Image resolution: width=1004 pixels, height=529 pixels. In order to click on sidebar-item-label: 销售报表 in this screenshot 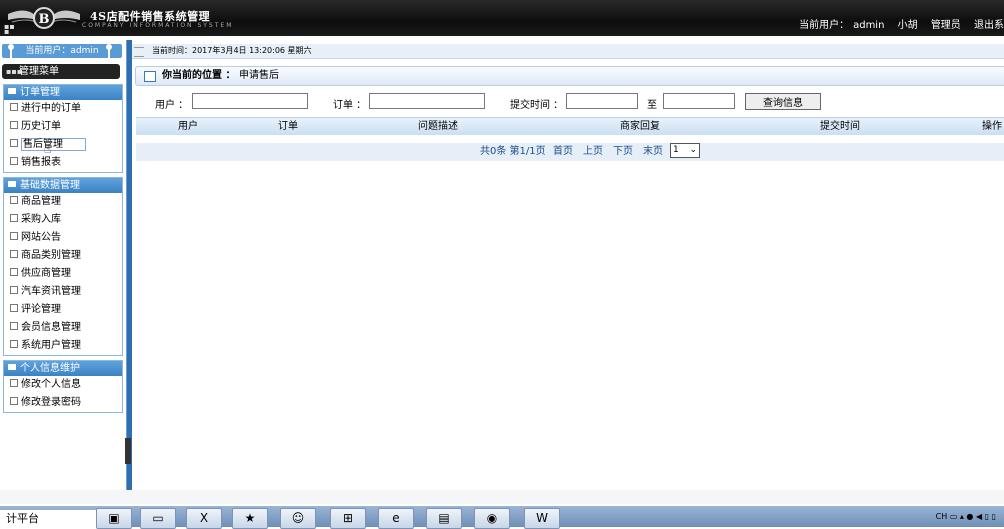, I will do `click(41, 162)`.